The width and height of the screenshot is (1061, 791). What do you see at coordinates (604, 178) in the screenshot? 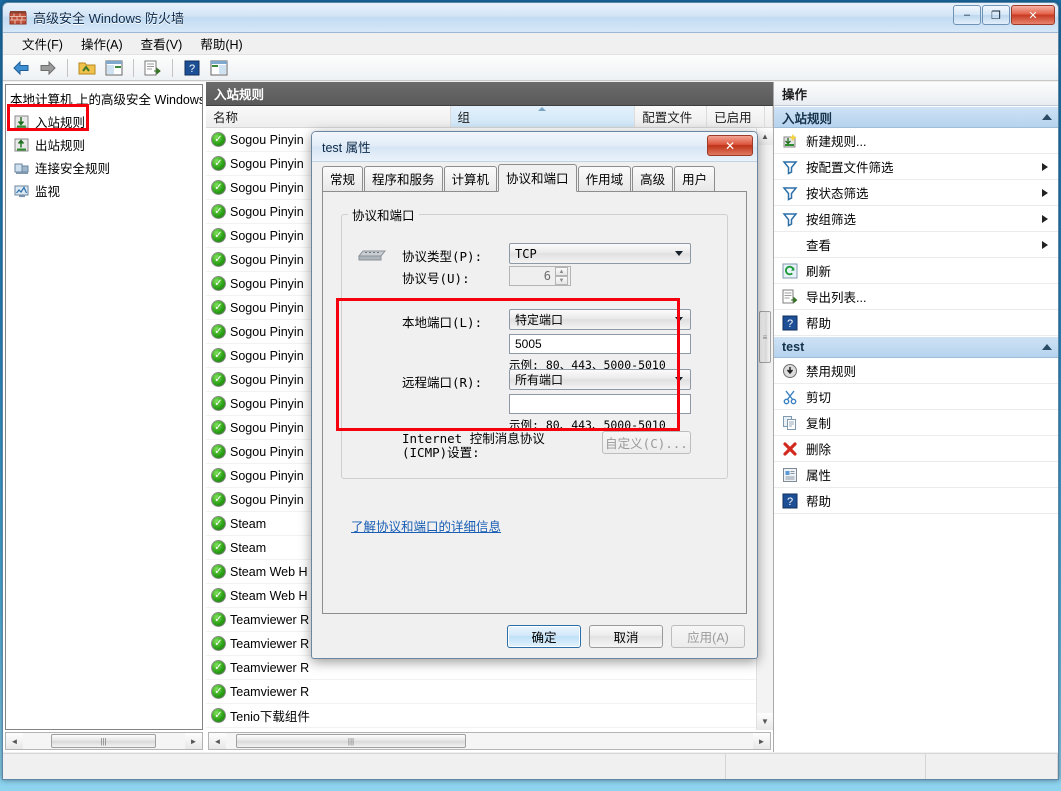
I see `tab-scope: 作用域` at bounding box center [604, 178].